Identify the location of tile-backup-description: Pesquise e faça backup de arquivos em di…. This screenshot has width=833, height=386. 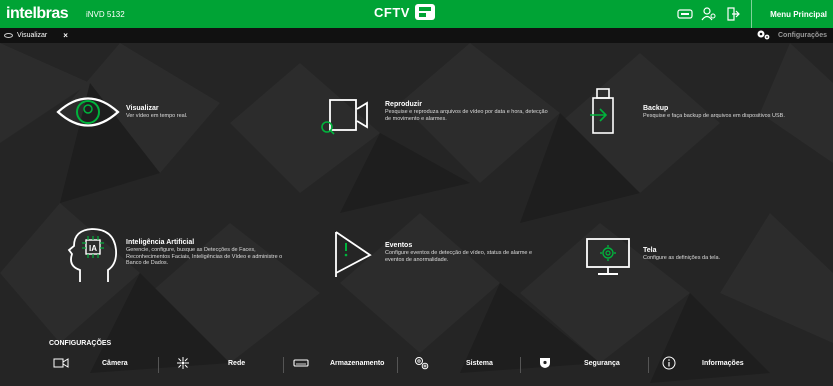
(714, 116).